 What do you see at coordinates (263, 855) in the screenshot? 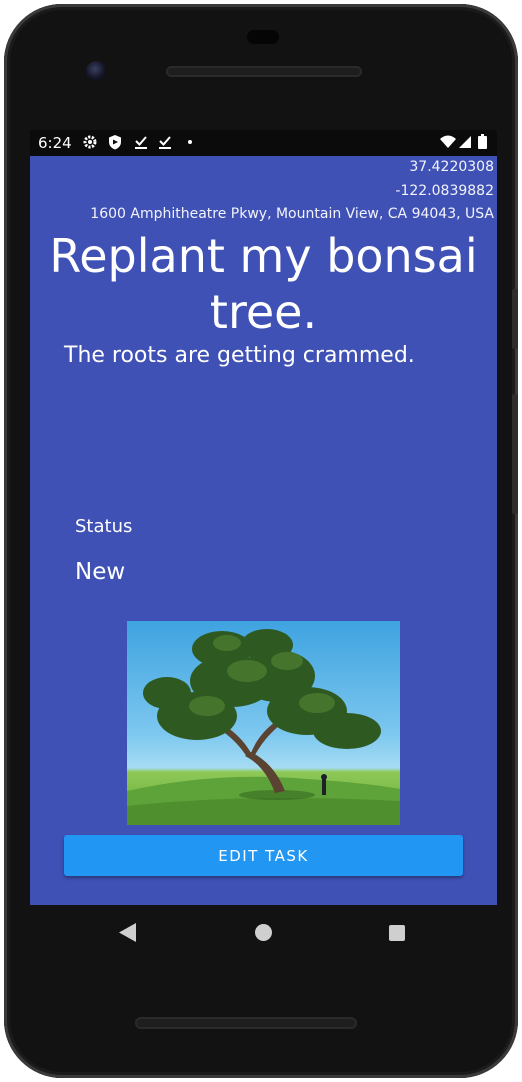
I see `edit-task-button: EDIT TASK` at bounding box center [263, 855].